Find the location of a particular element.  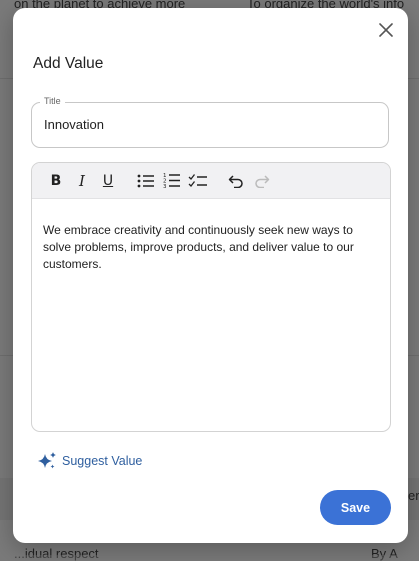

close-button is located at coordinates (386, 30).